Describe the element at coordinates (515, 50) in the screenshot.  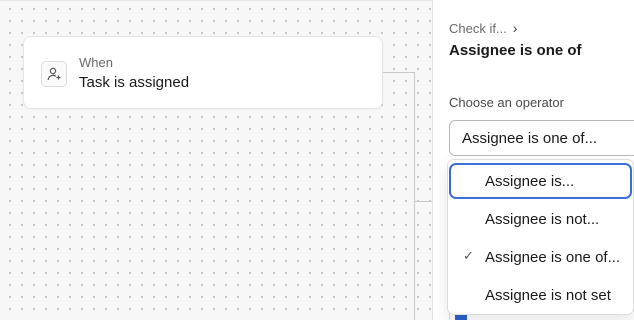
I see `panel-title: Assignee is one of` at that location.